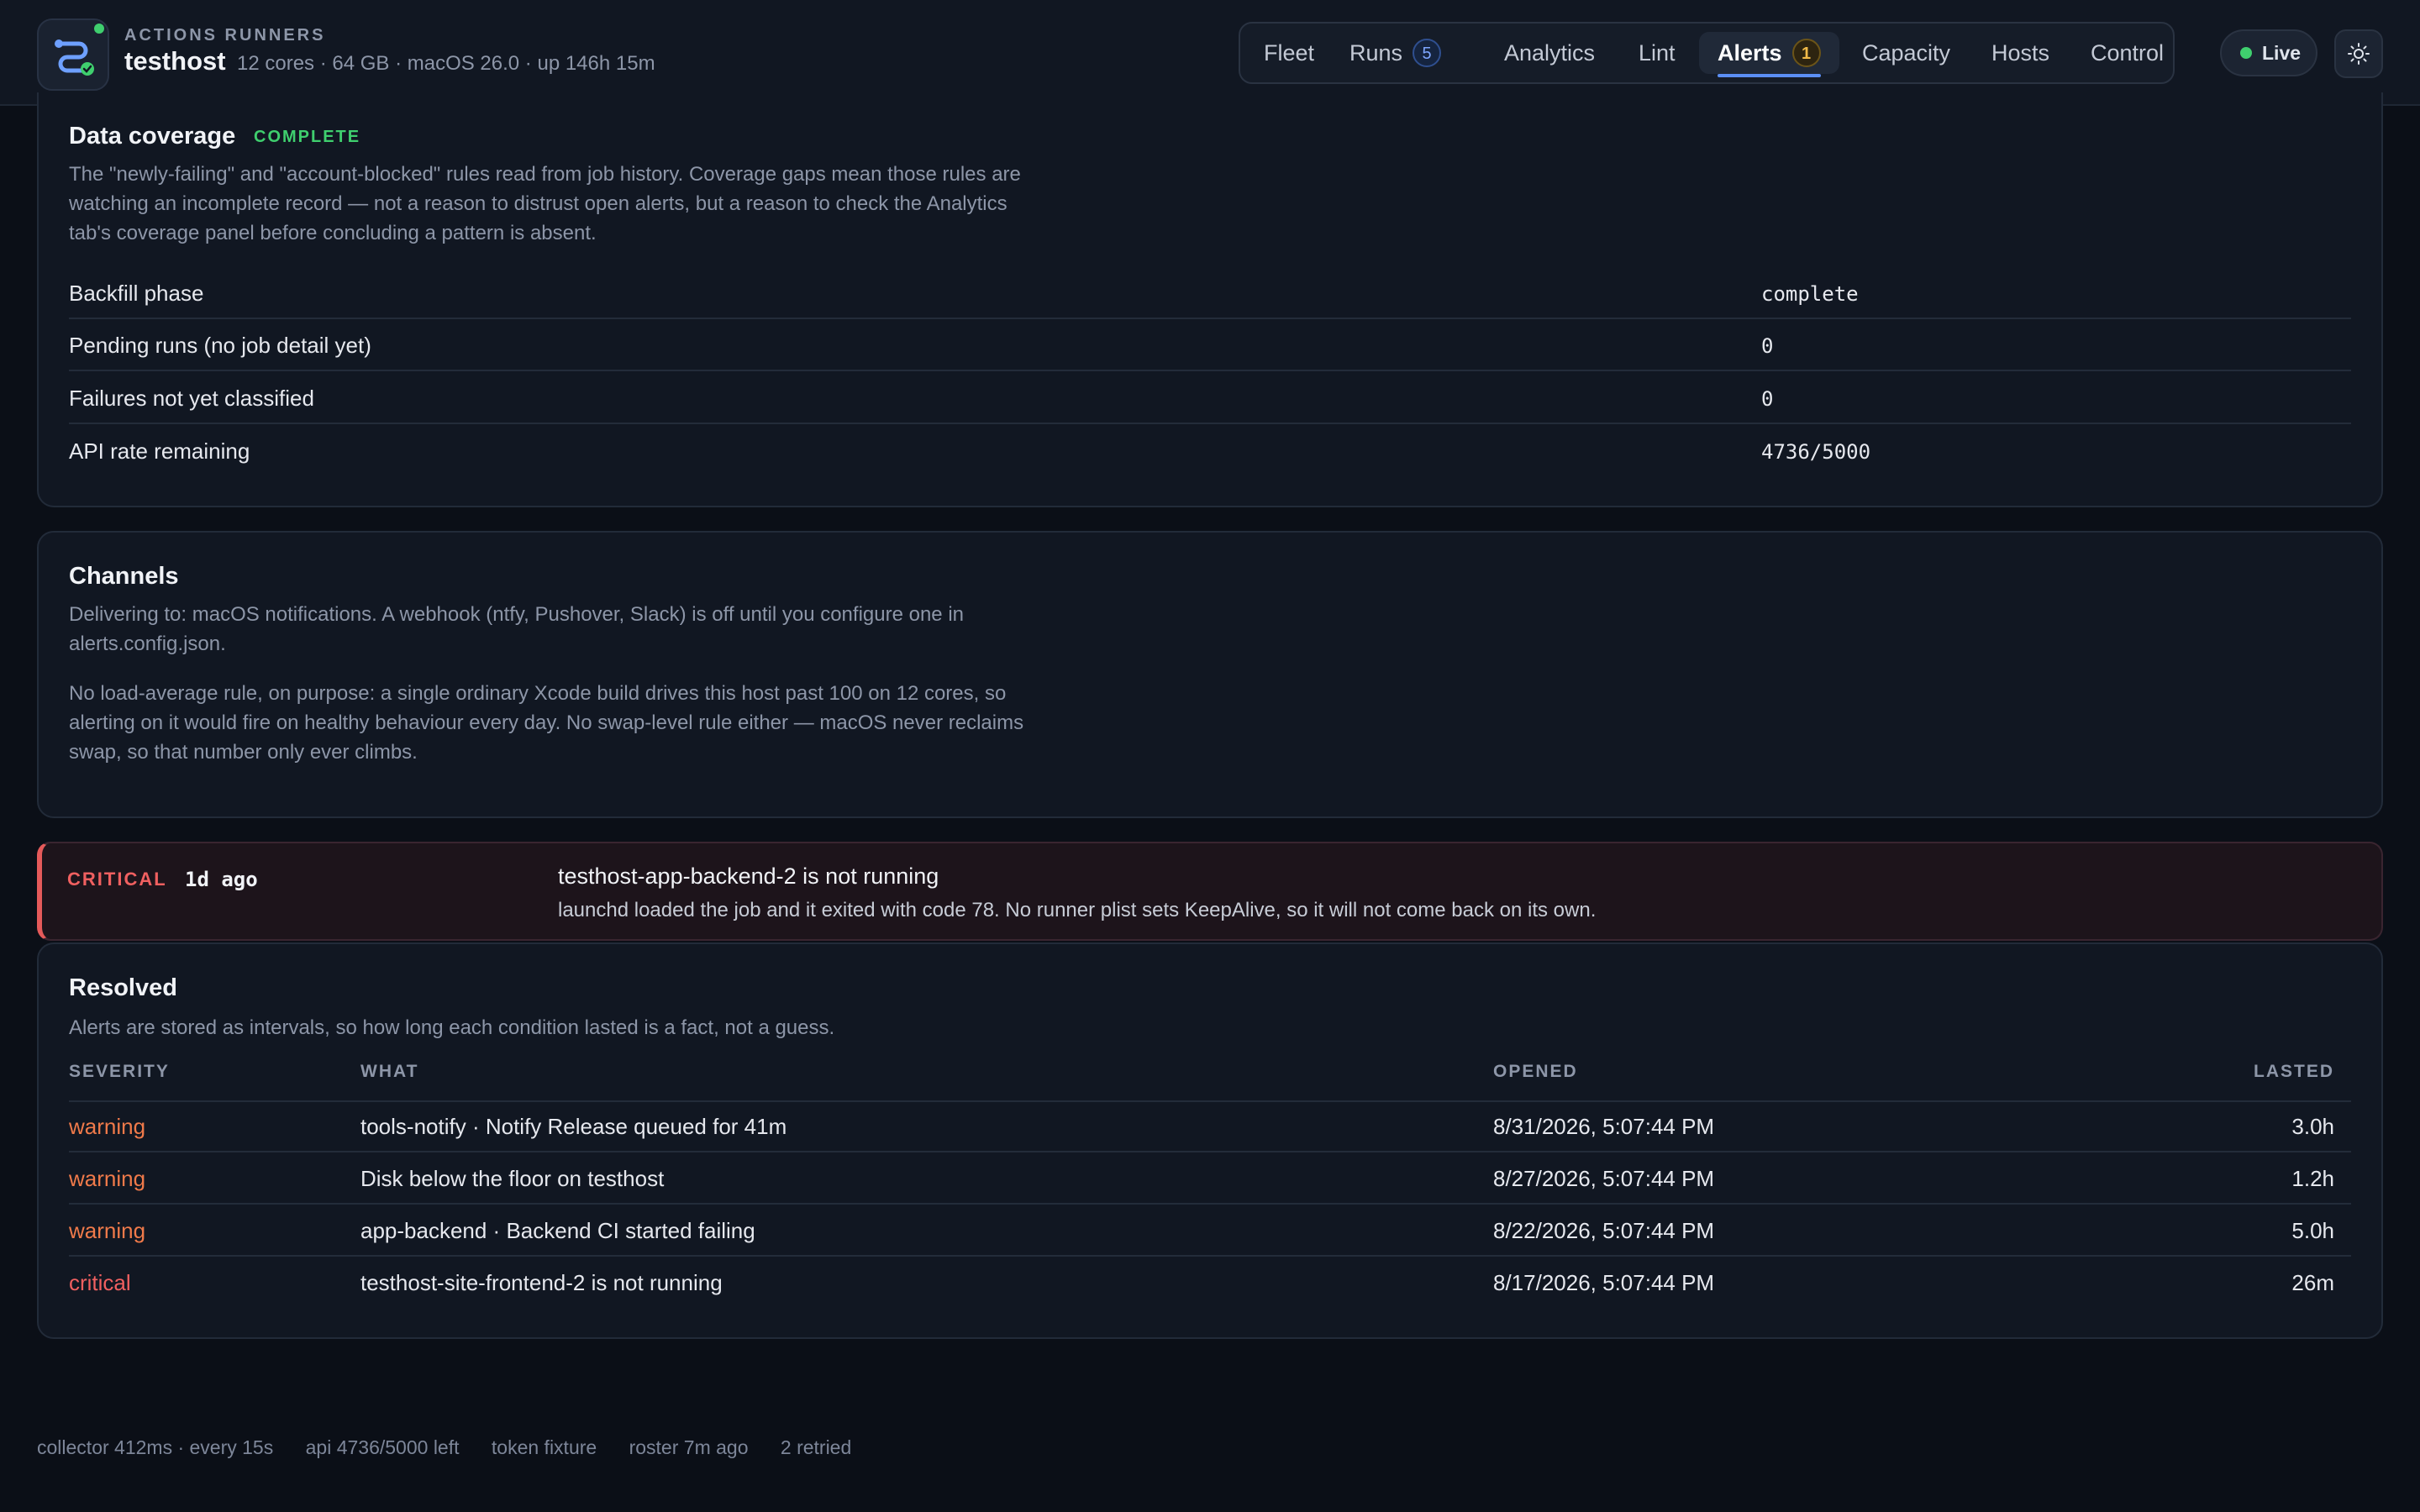 This screenshot has height=1512, width=2420. I want to click on host-name: testhost, so click(175, 61).